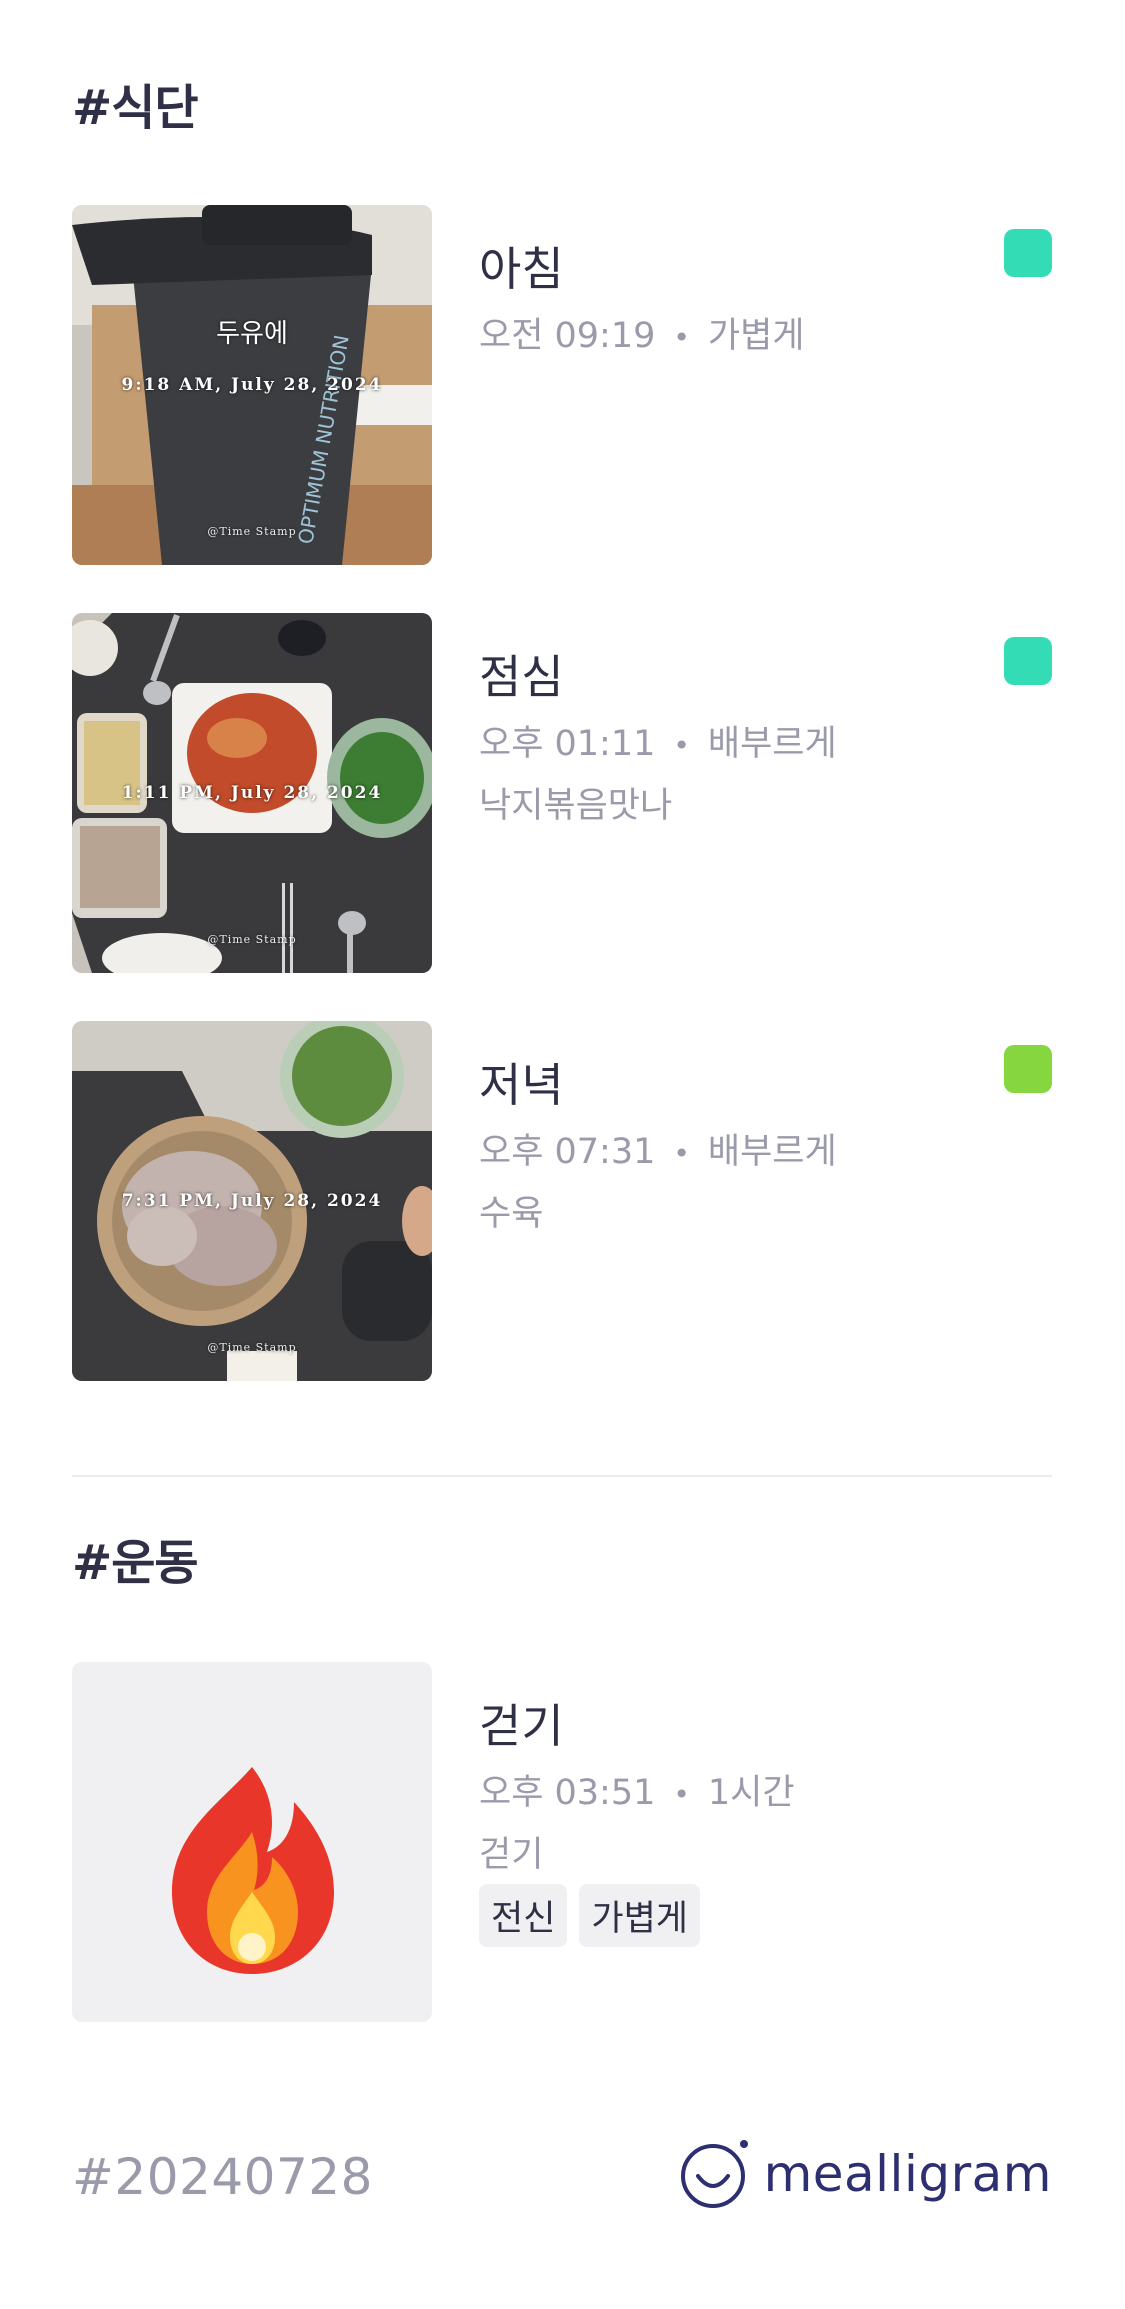 This screenshot has height=2309, width=1125. I want to click on exercise-name: 걷기, so click(521, 1726).